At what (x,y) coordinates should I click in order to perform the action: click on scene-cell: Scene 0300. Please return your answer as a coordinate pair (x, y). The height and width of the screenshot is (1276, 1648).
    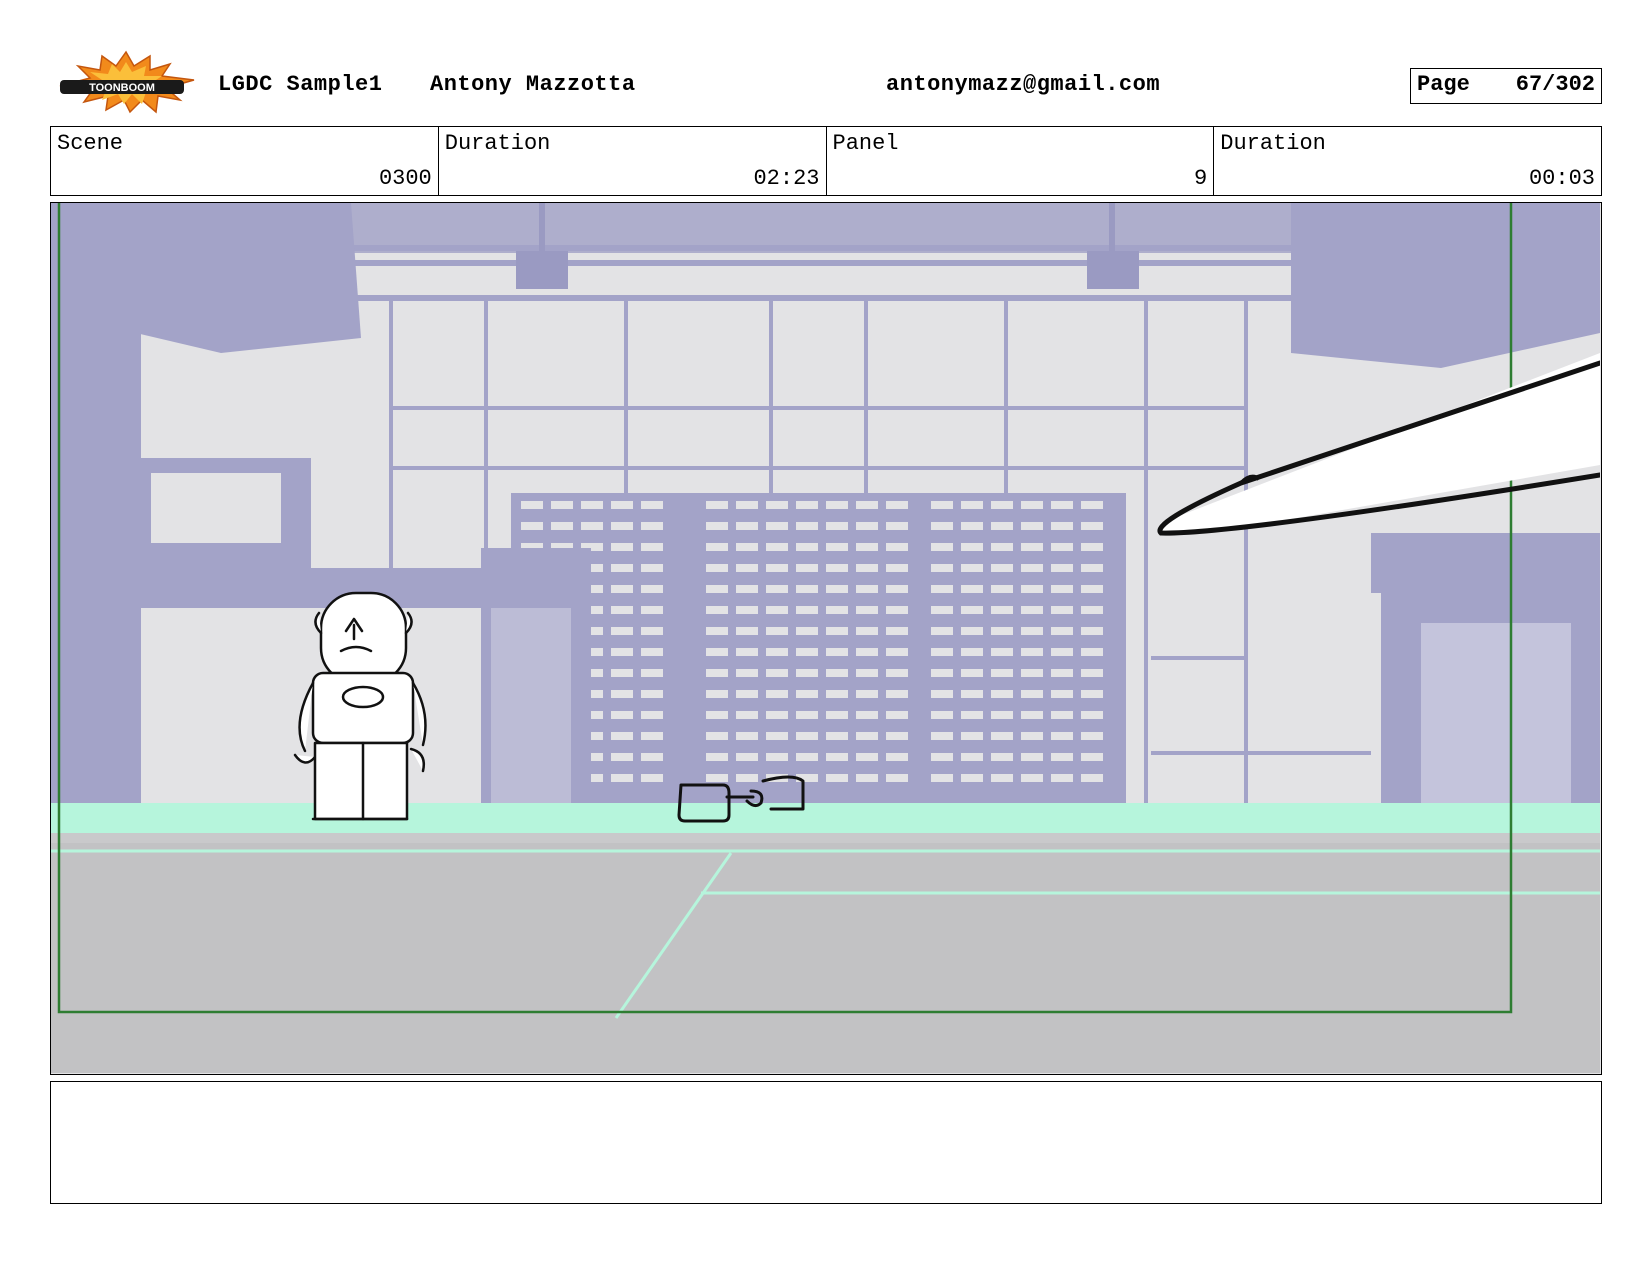
    Looking at the image, I should click on (245, 161).